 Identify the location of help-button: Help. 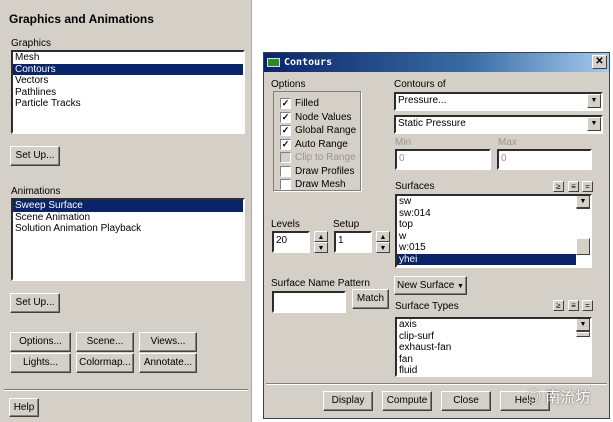
(24, 407).